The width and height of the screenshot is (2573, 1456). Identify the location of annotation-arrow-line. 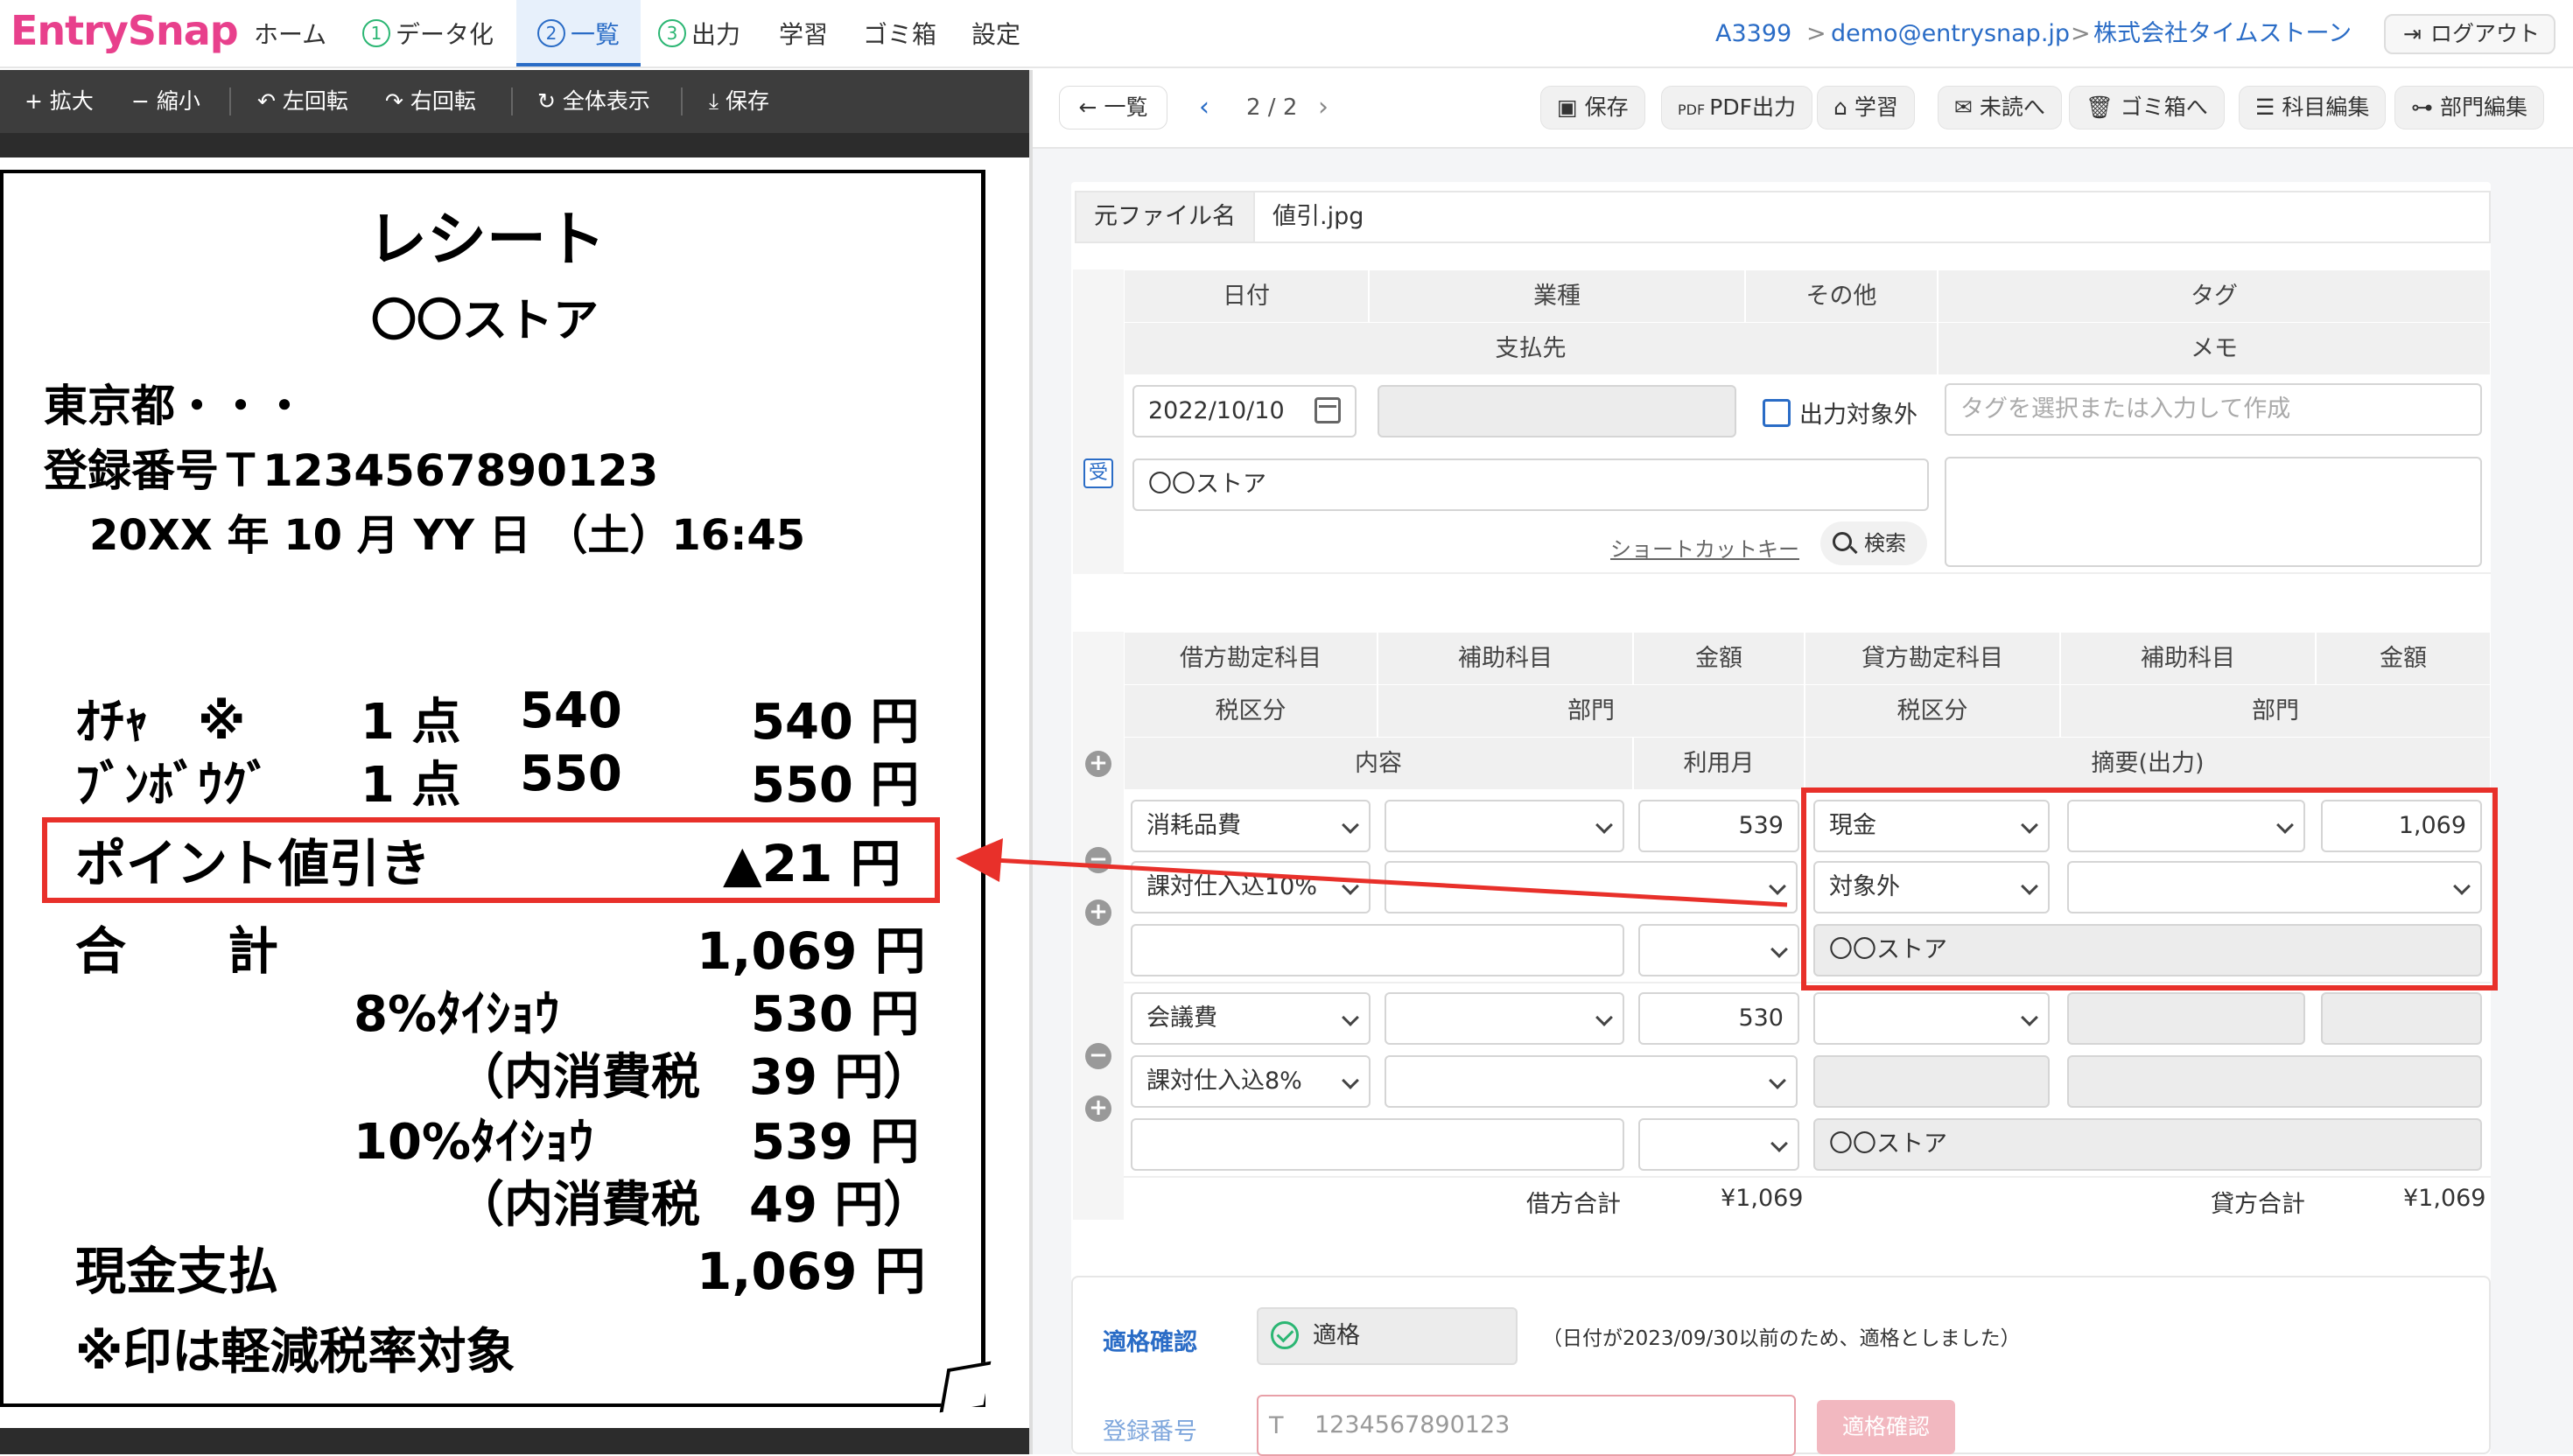
(1390, 882).